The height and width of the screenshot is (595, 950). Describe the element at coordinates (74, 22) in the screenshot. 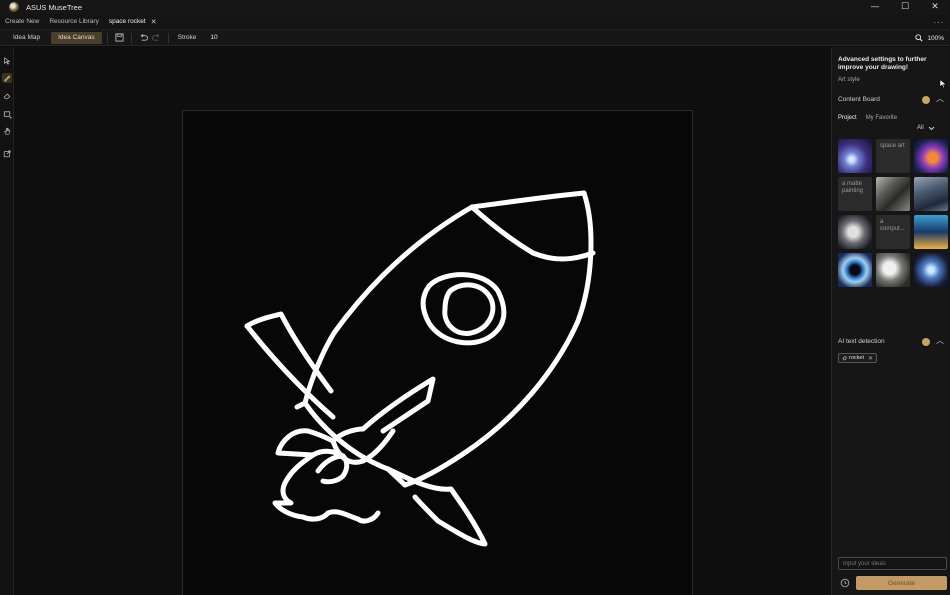

I see `tab-resource-library: Resource Library` at that location.